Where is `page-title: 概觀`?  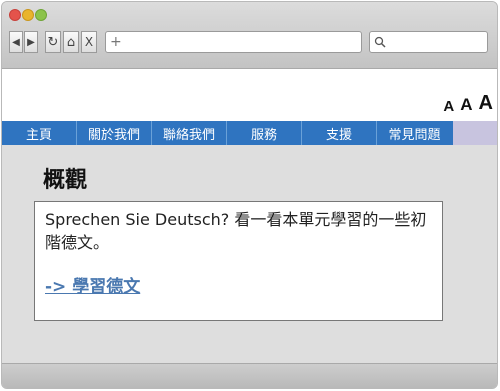
page-title: 概觀 is located at coordinates (65, 180).